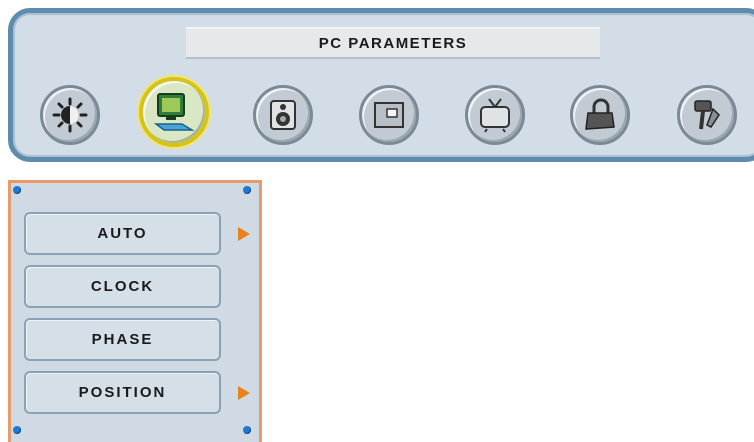 This screenshot has height=442, width=754. Describe the element at coordinates (600, 115) in the screenshot. I see `lock-icon` at that location.